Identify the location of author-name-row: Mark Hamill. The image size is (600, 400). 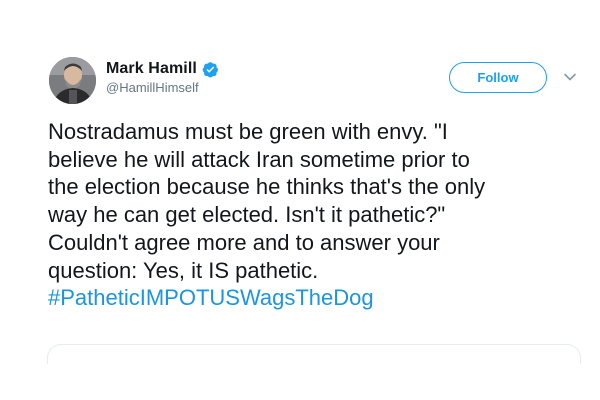
(162, 69).